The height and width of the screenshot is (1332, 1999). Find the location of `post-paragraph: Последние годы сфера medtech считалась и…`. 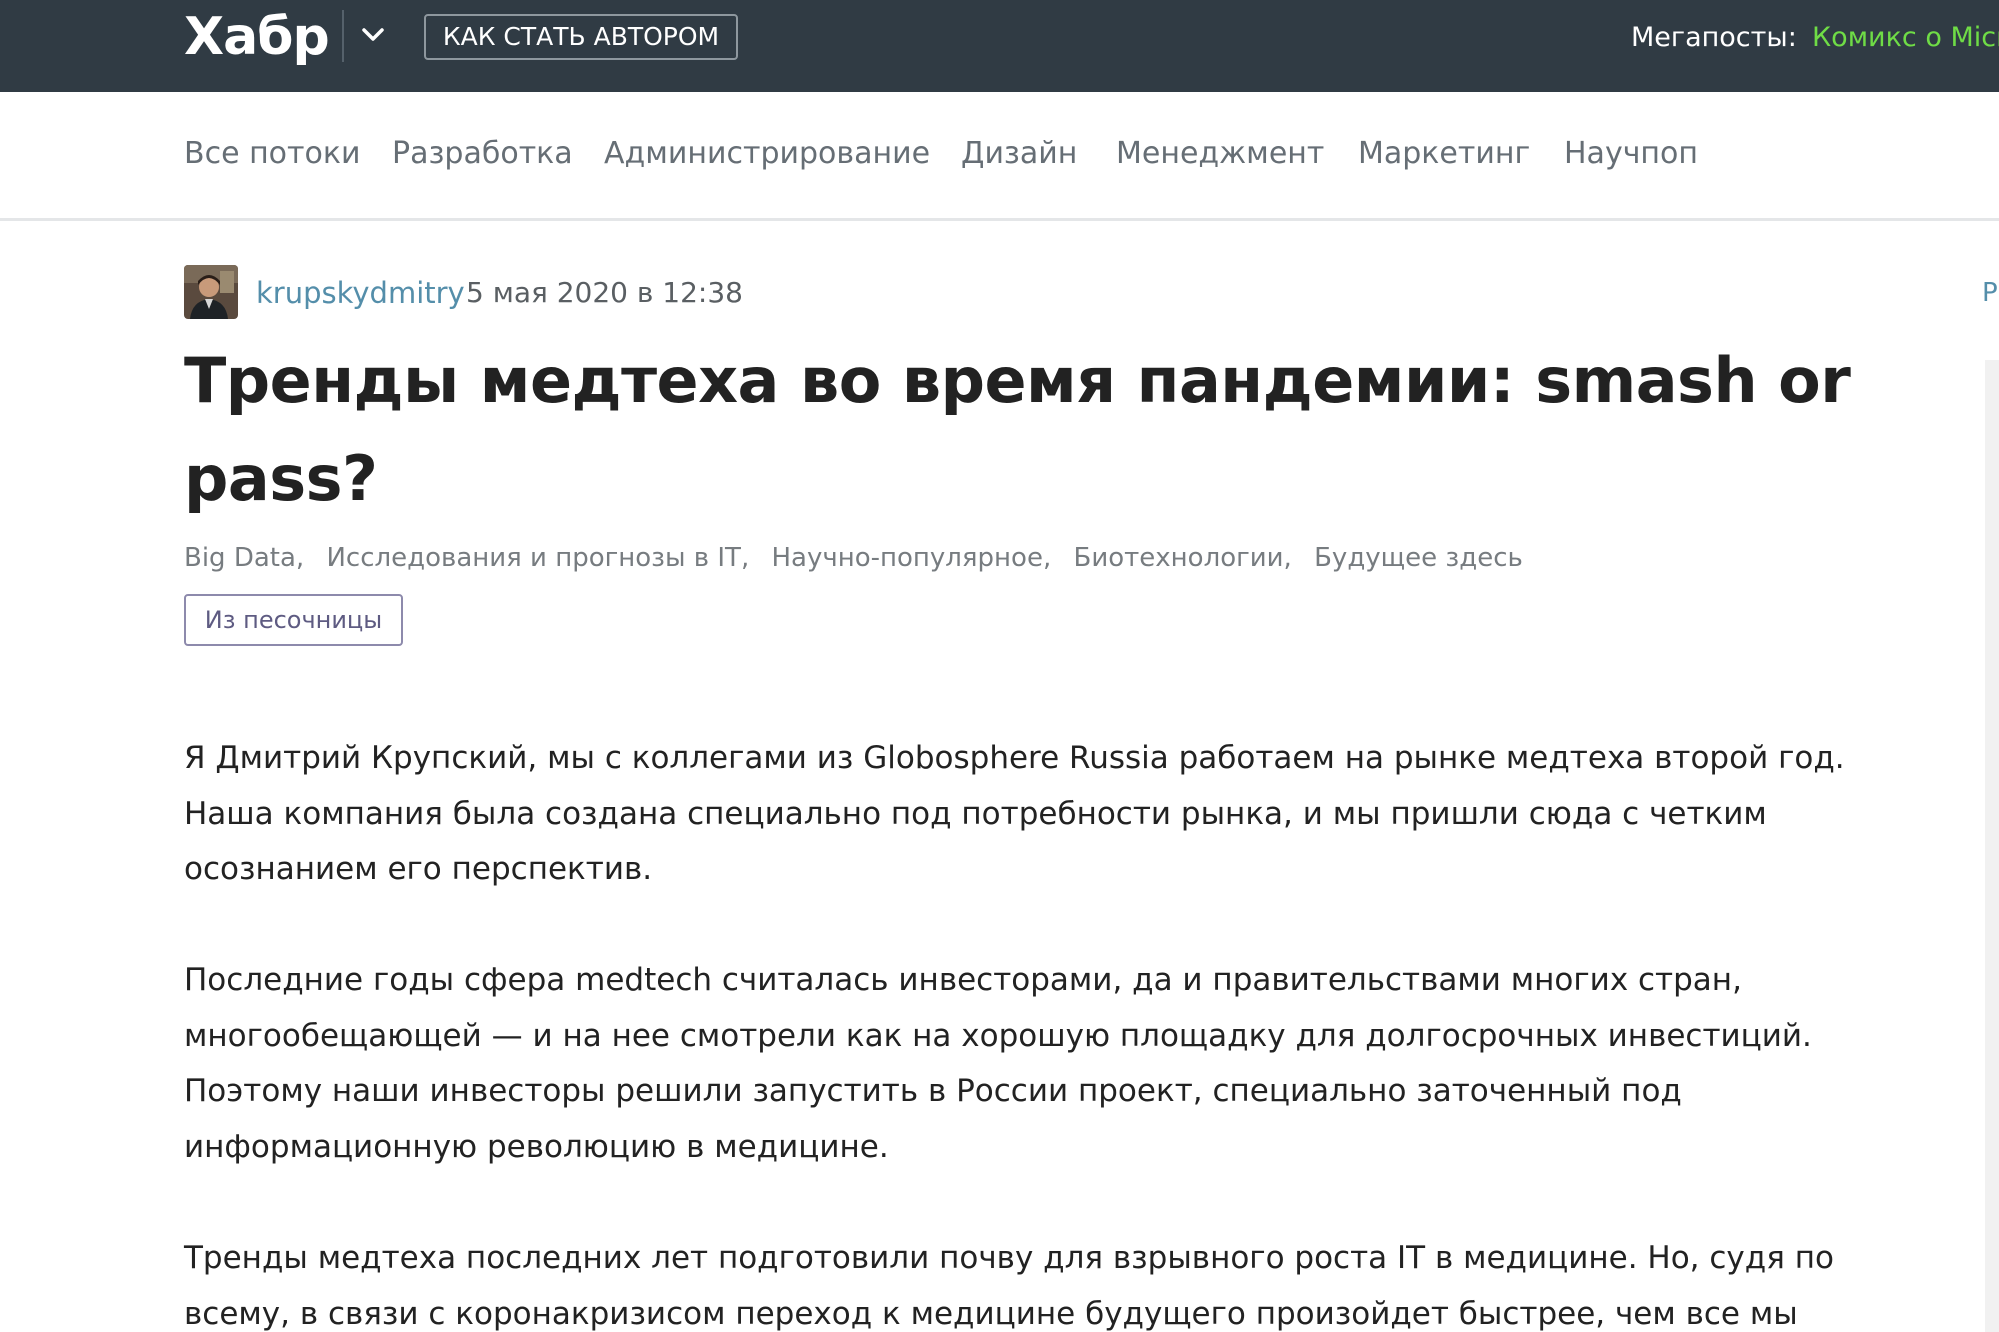

post-paragraph: Последние годы сфера medtech считалась и… is located at coordinates (1064, 1064).